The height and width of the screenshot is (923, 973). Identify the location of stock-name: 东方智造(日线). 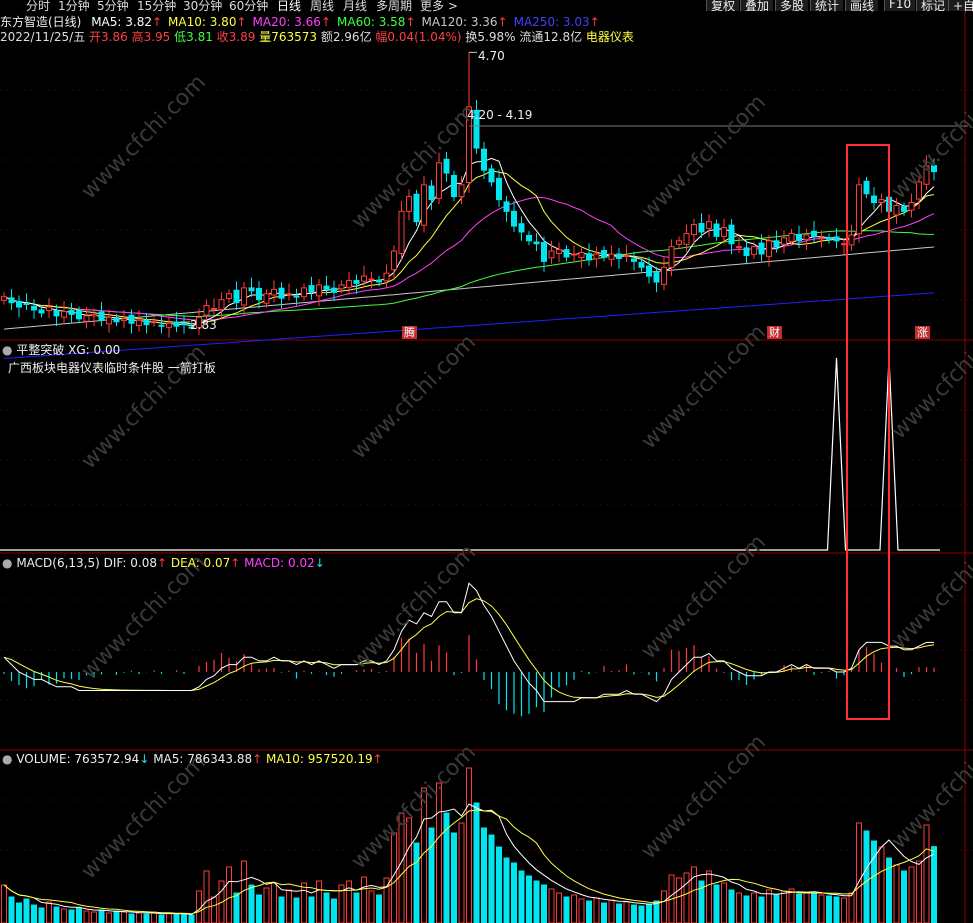
(40, 22).